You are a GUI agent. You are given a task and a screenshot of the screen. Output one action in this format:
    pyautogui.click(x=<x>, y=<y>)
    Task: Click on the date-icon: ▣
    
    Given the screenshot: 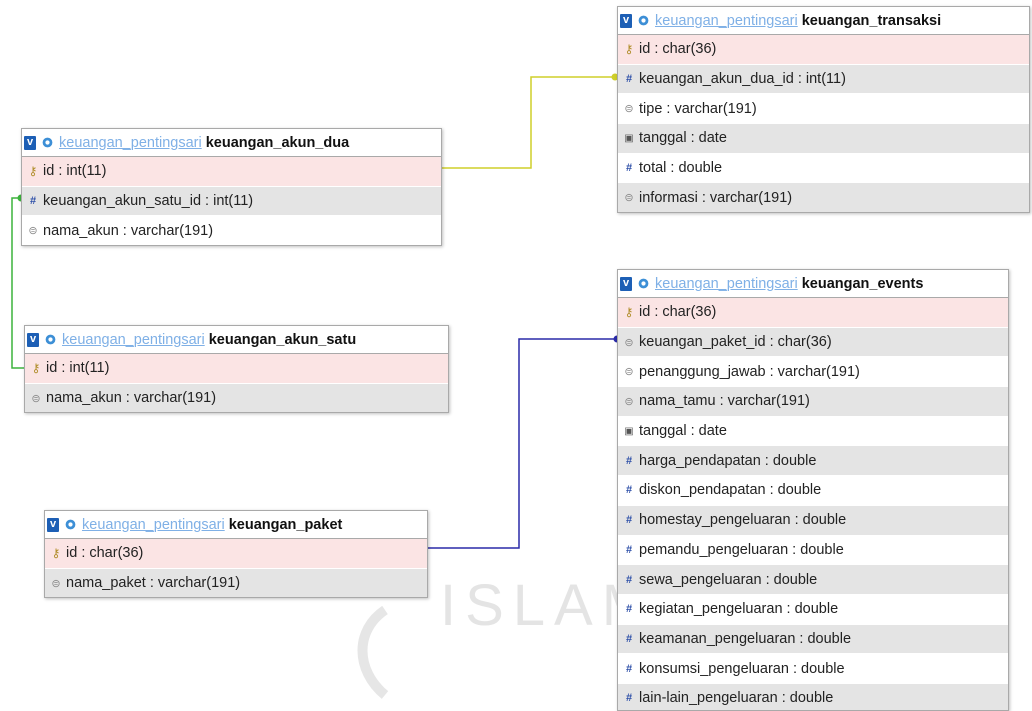 What is the action you would take?
    pyautogui.click(x=629, y=138)
    